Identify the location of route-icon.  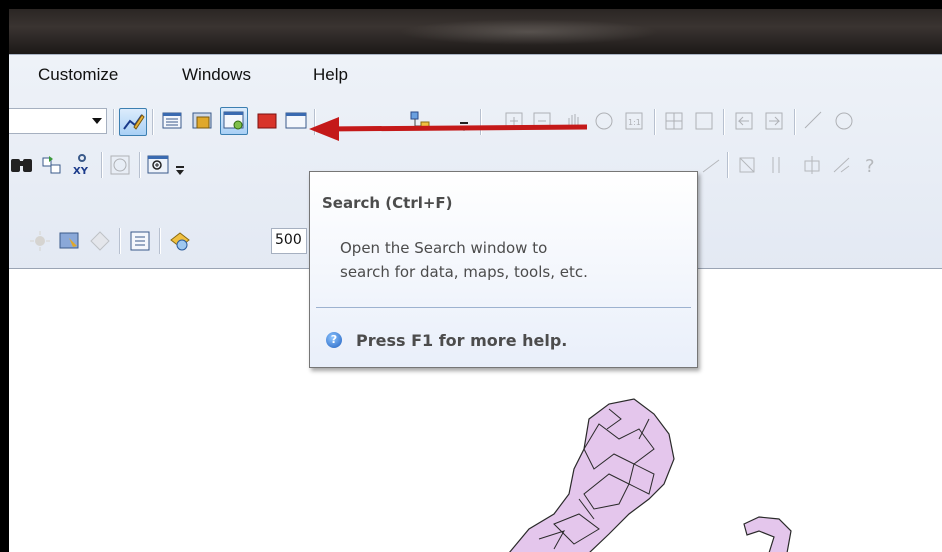
(51, 165).